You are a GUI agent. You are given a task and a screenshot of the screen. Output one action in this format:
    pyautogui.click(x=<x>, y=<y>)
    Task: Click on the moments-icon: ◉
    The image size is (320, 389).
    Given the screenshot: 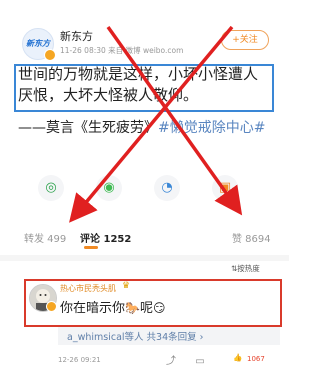 What is the action you would take?
    pyautogui.click(x=109, y=187)
    